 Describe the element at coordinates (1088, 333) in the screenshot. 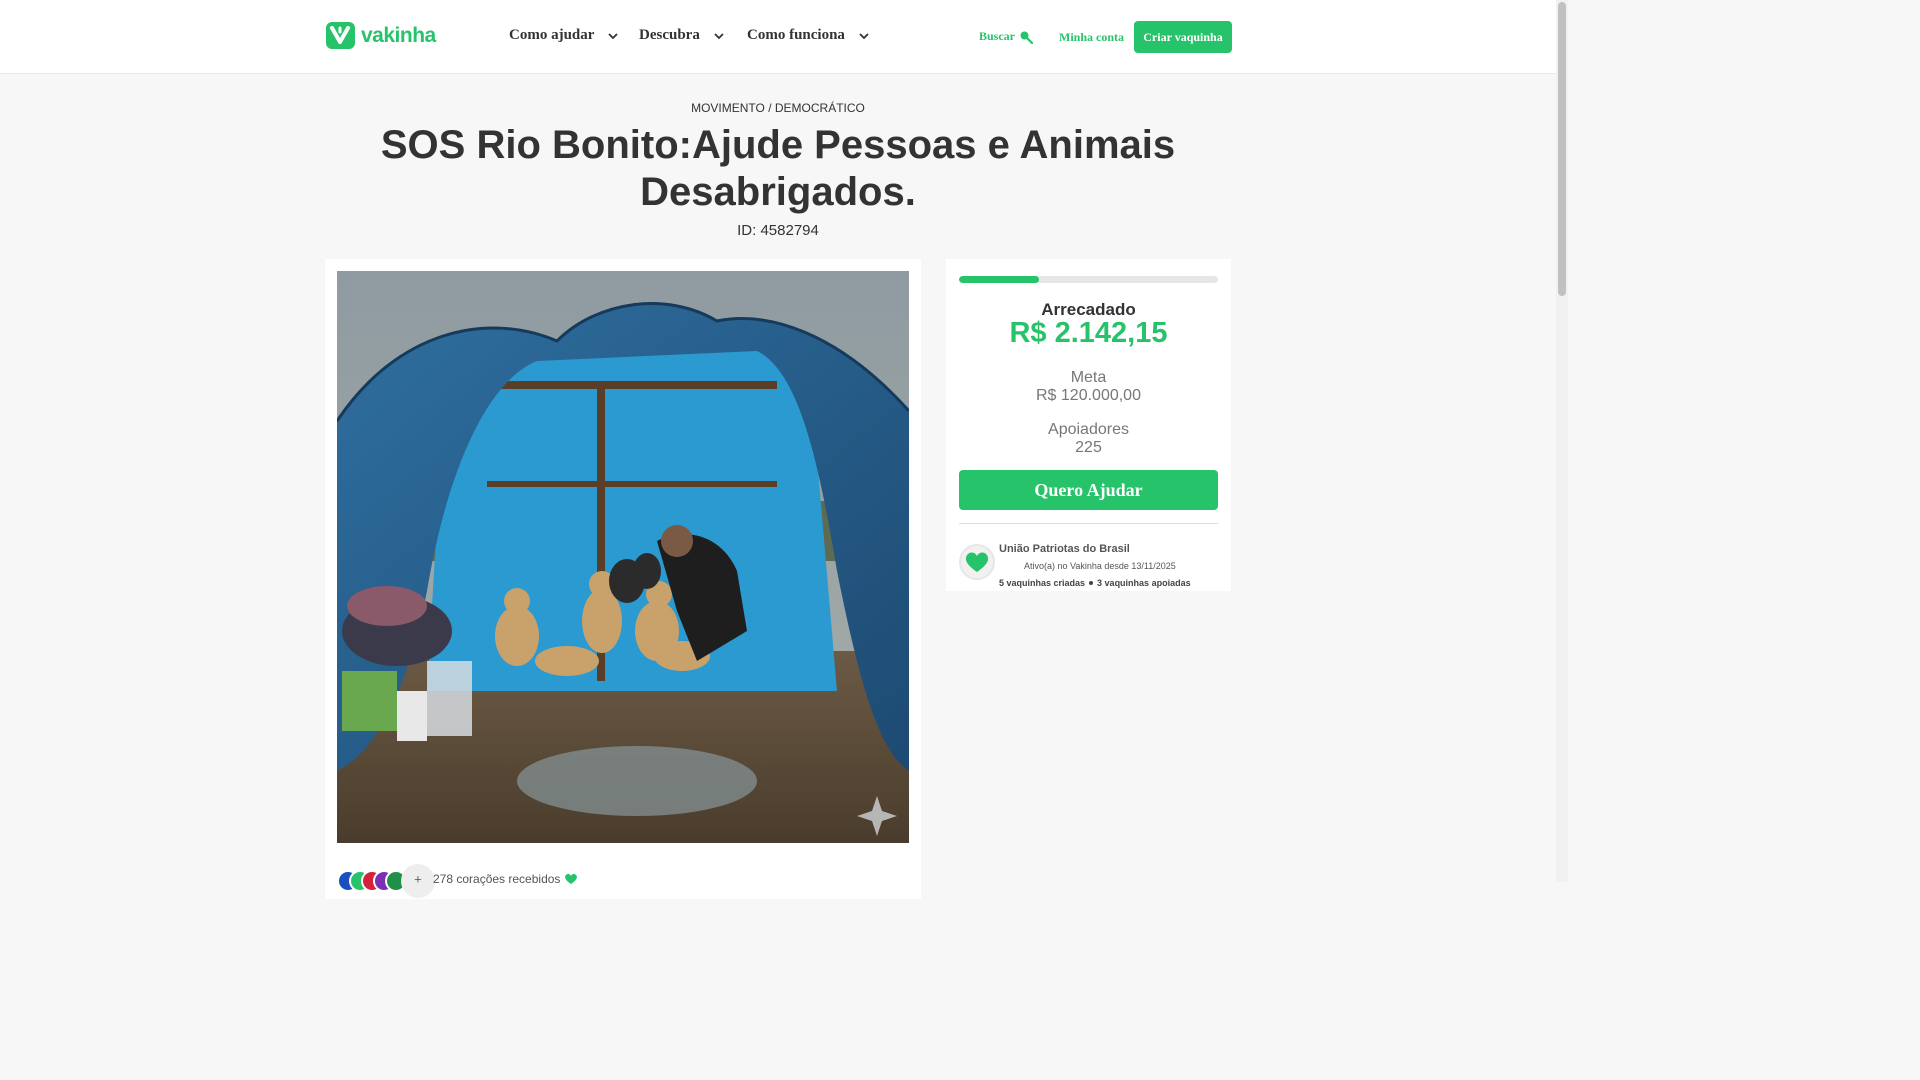

I see `raised-value: R$ 2.142,15` at that location.